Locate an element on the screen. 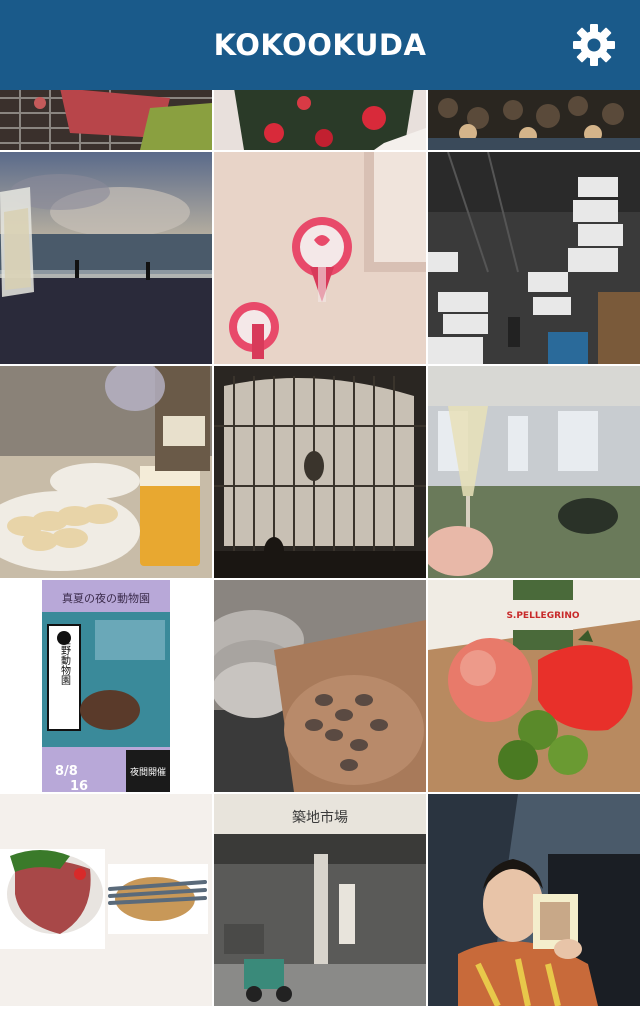  photo-tile-zoo-poster: 真夏の夜の動物園 上野動物園 8/8 16 夜間開催 is located at coordinates (106, 686).